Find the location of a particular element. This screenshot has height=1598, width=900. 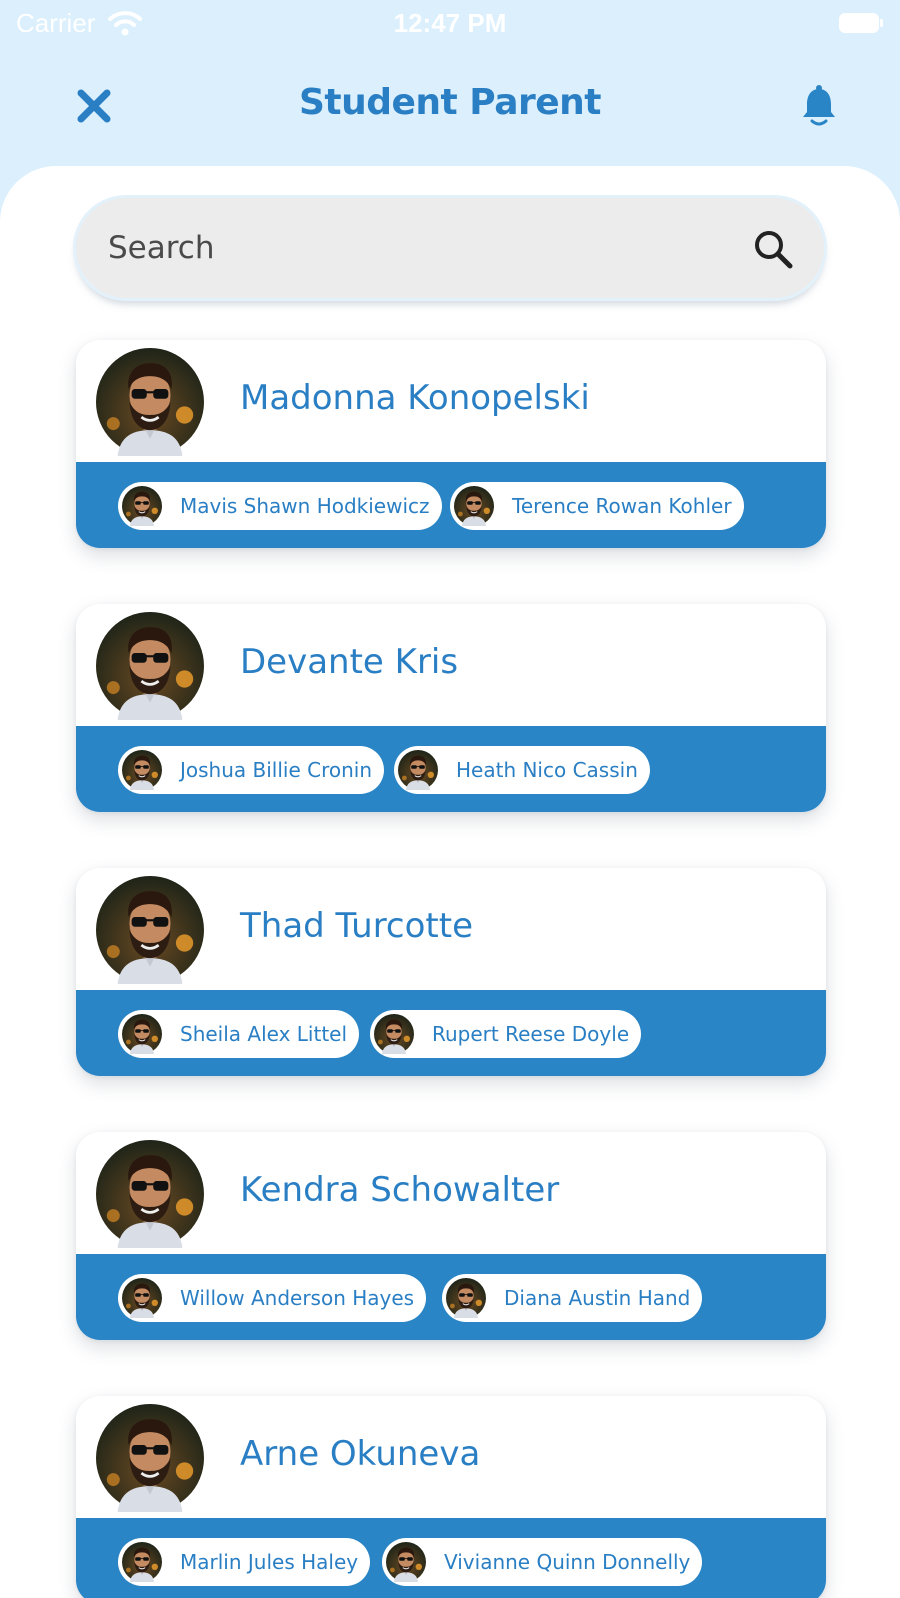

student-chip: Heath Nico Cassin is located at coordinates (522, 770).